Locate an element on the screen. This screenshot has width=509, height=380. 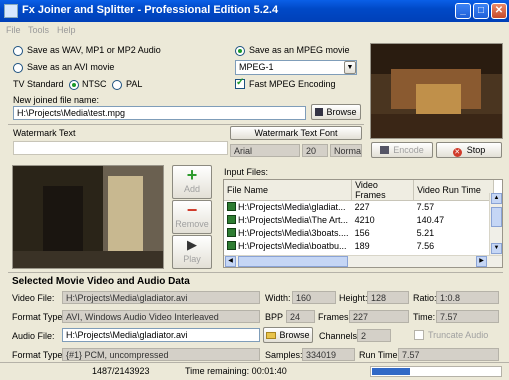
vertical-scrollbar: ▲ ▼ is located at coordinates (495, 224).